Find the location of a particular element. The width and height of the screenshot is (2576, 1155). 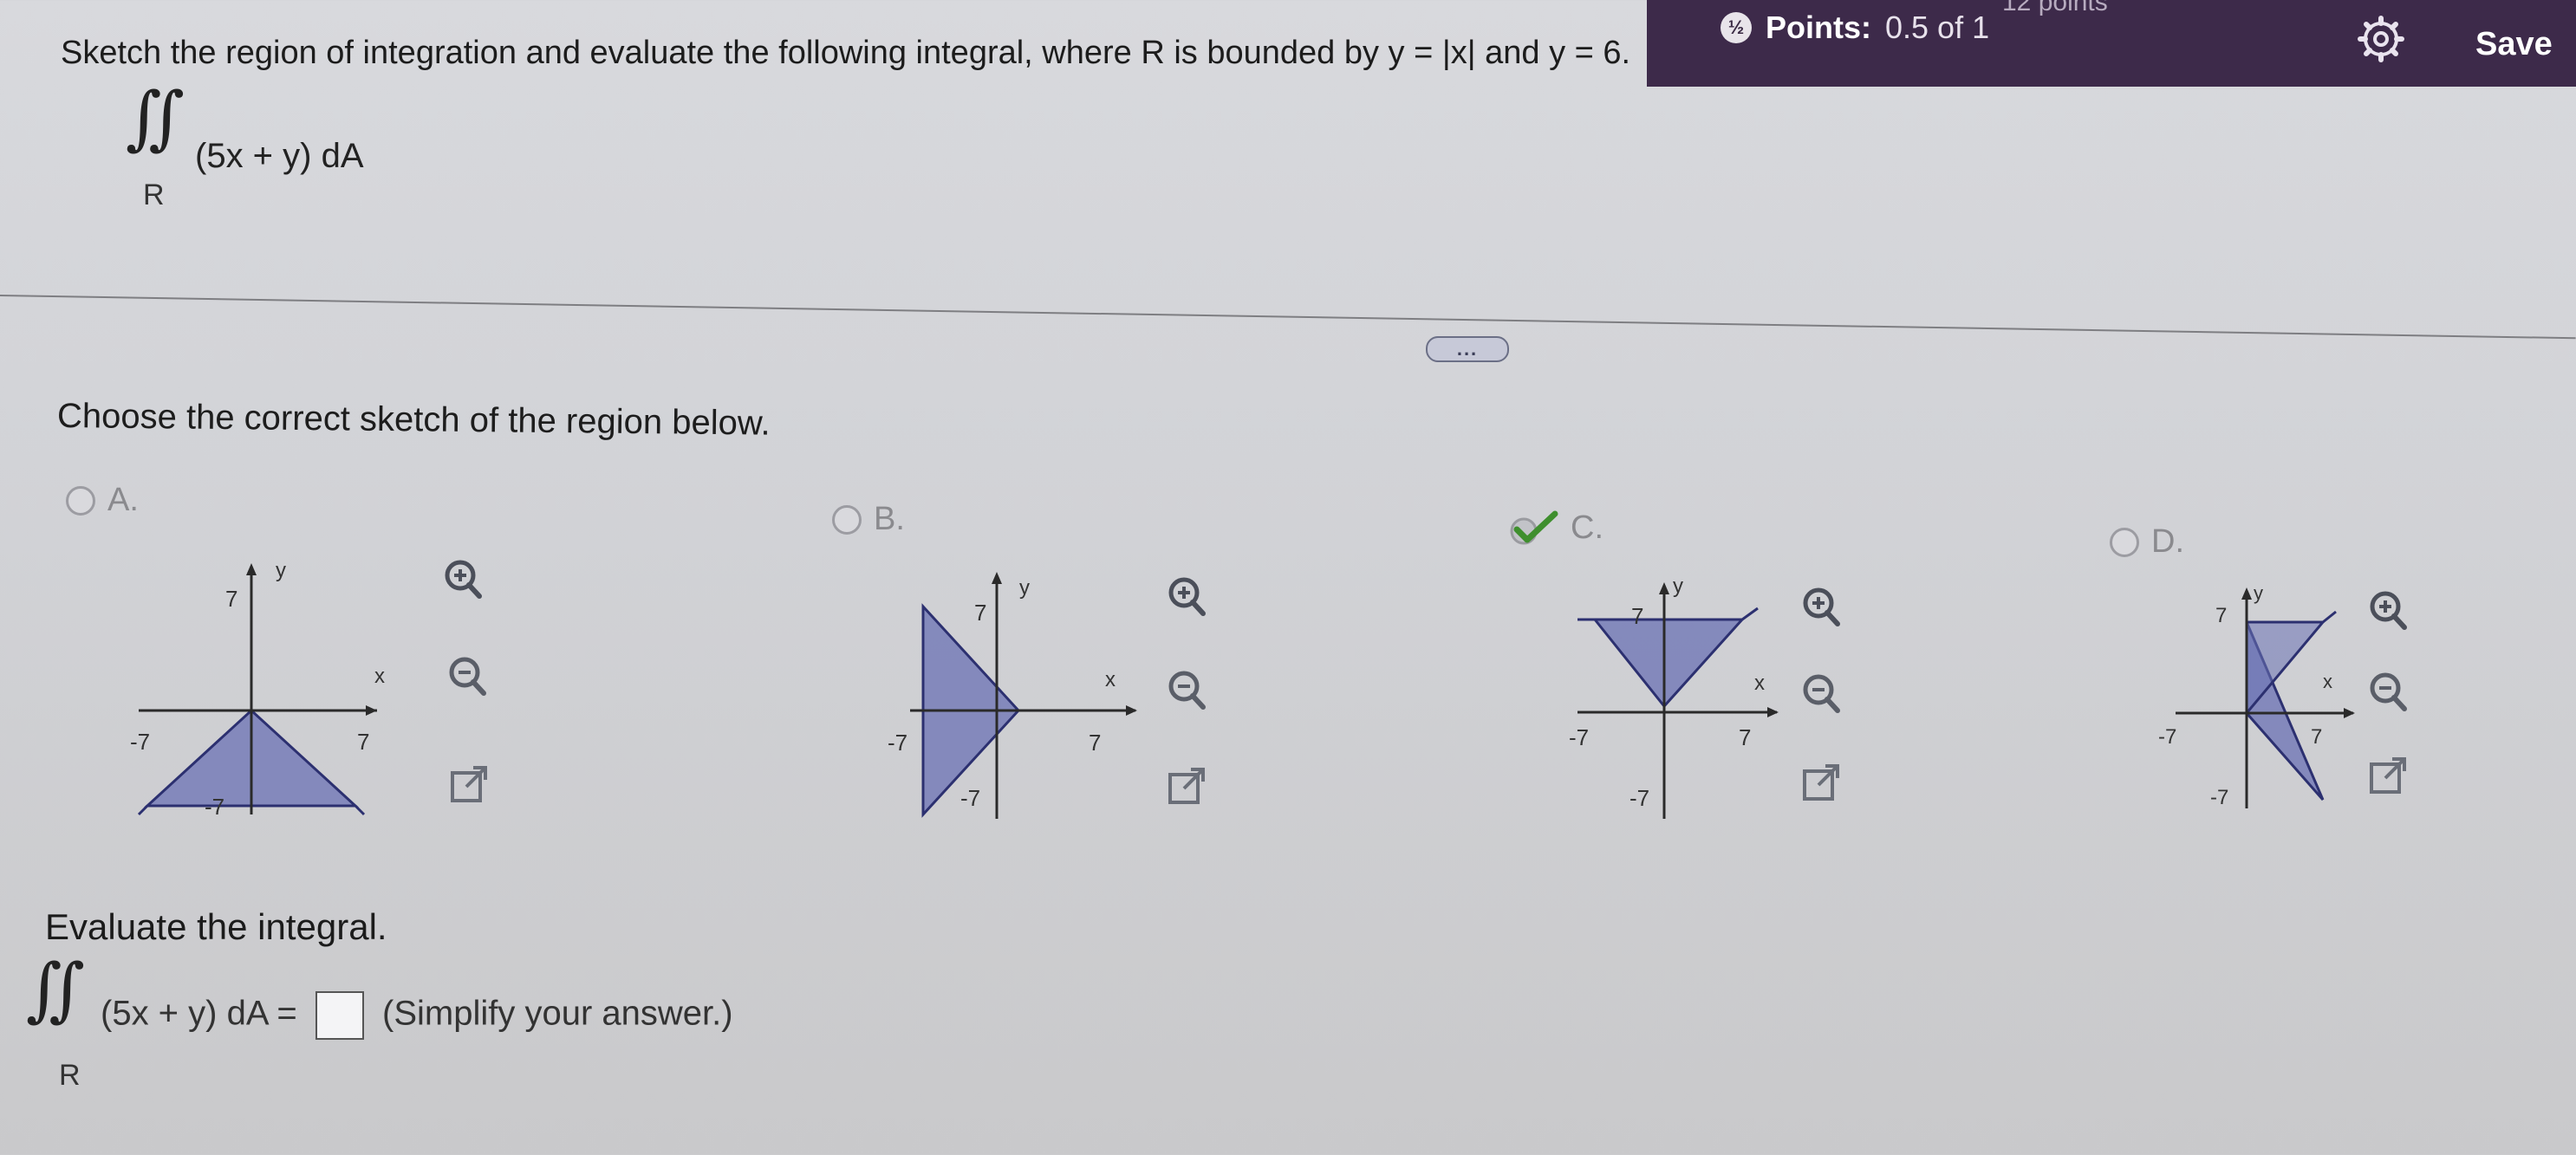

points-indicator: ½ Points: 0.5 of 1 is located at coordinates (1855, 27).